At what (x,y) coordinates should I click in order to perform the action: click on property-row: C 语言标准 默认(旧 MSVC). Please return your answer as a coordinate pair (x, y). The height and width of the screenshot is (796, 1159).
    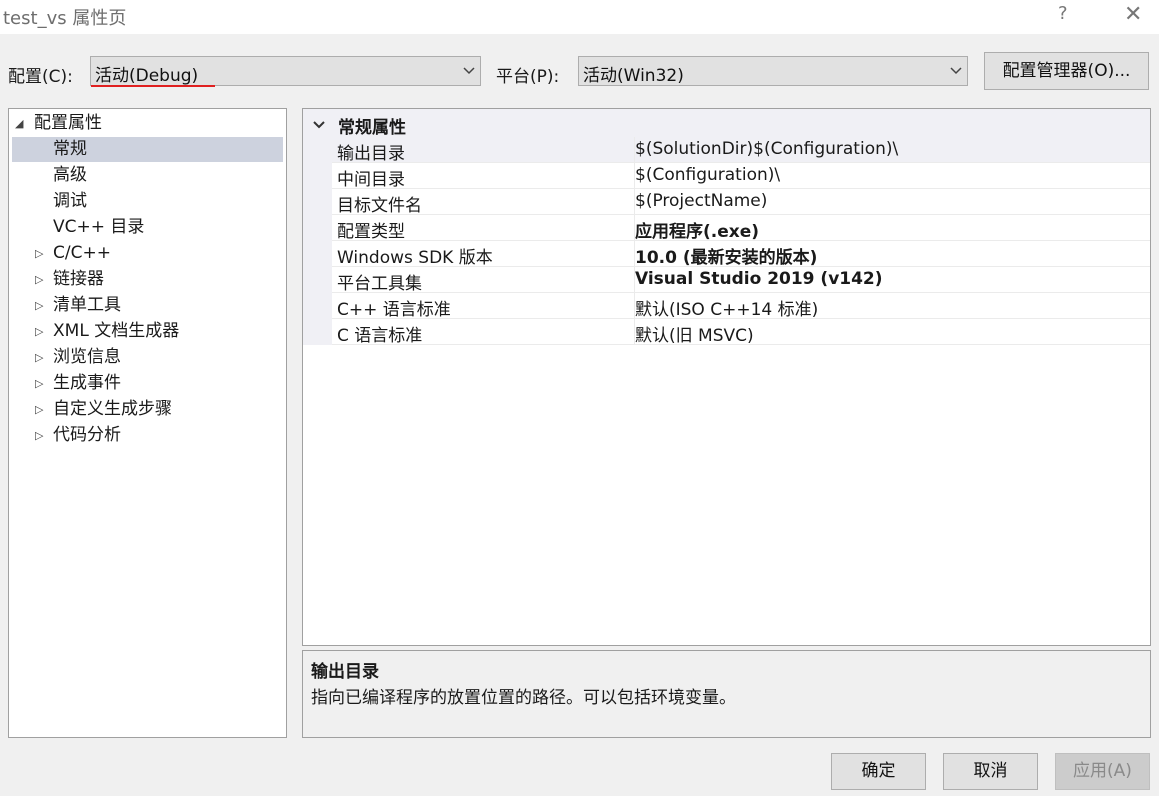
    Looking at the image, I should click on (741, 332).